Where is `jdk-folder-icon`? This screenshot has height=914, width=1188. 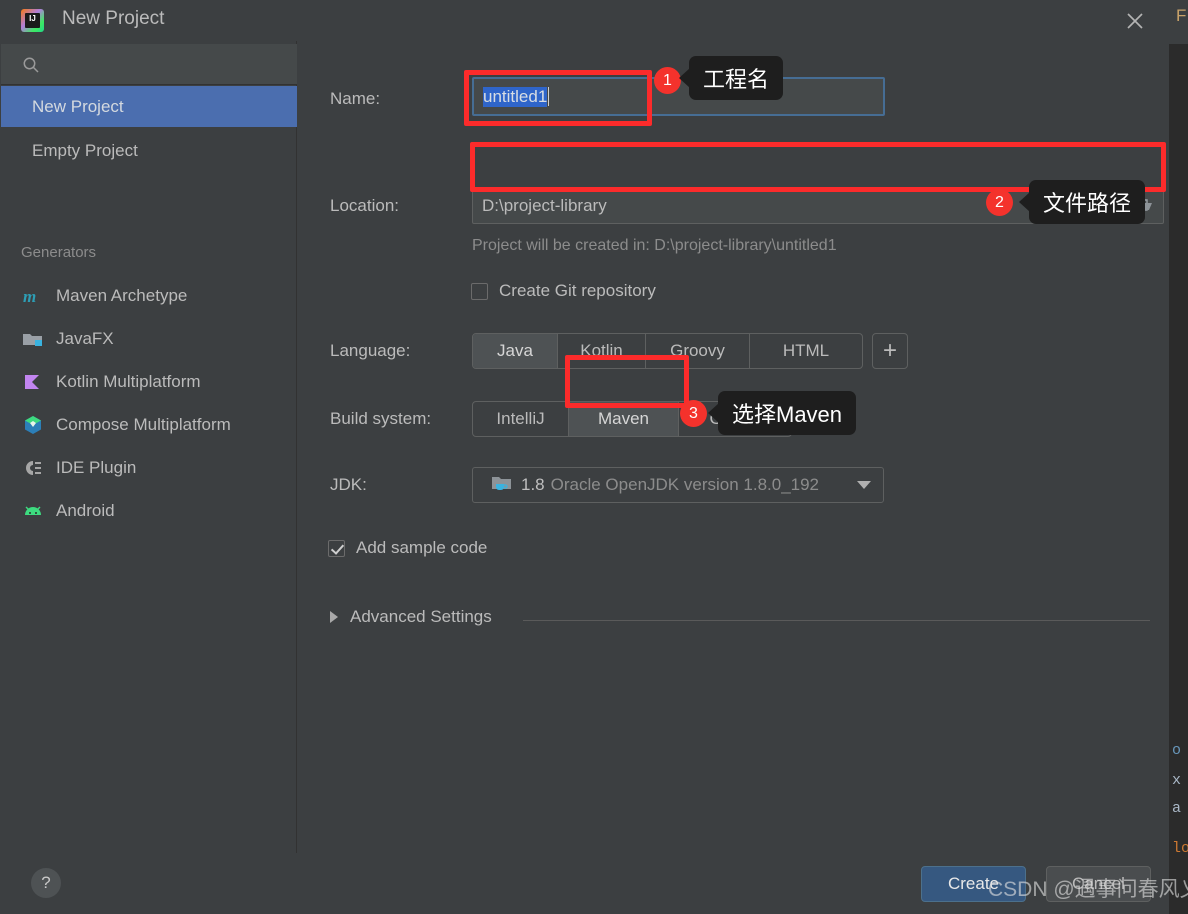
jdk-folder-icon is located at coordinates (502, 485).